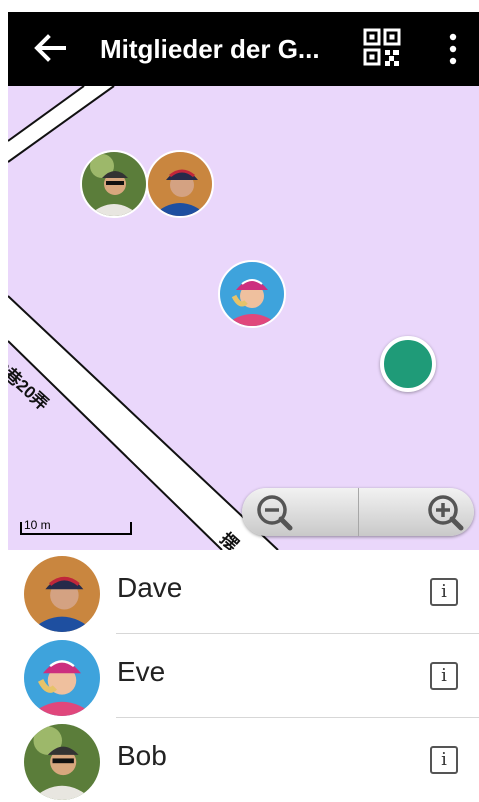 The height and width of the screenshot is (802, 479). I want to click on list-item: Dave i, so click(243, 592).